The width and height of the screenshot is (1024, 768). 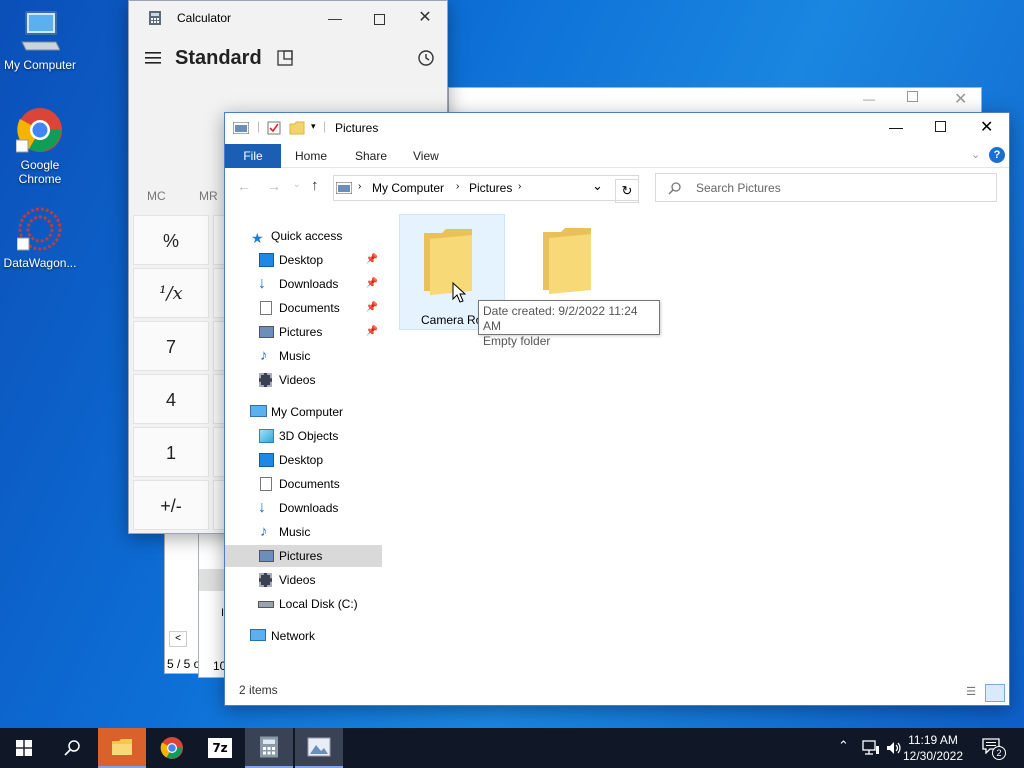 I want to click on close-icon: ✕, so click(x=960, y=99).